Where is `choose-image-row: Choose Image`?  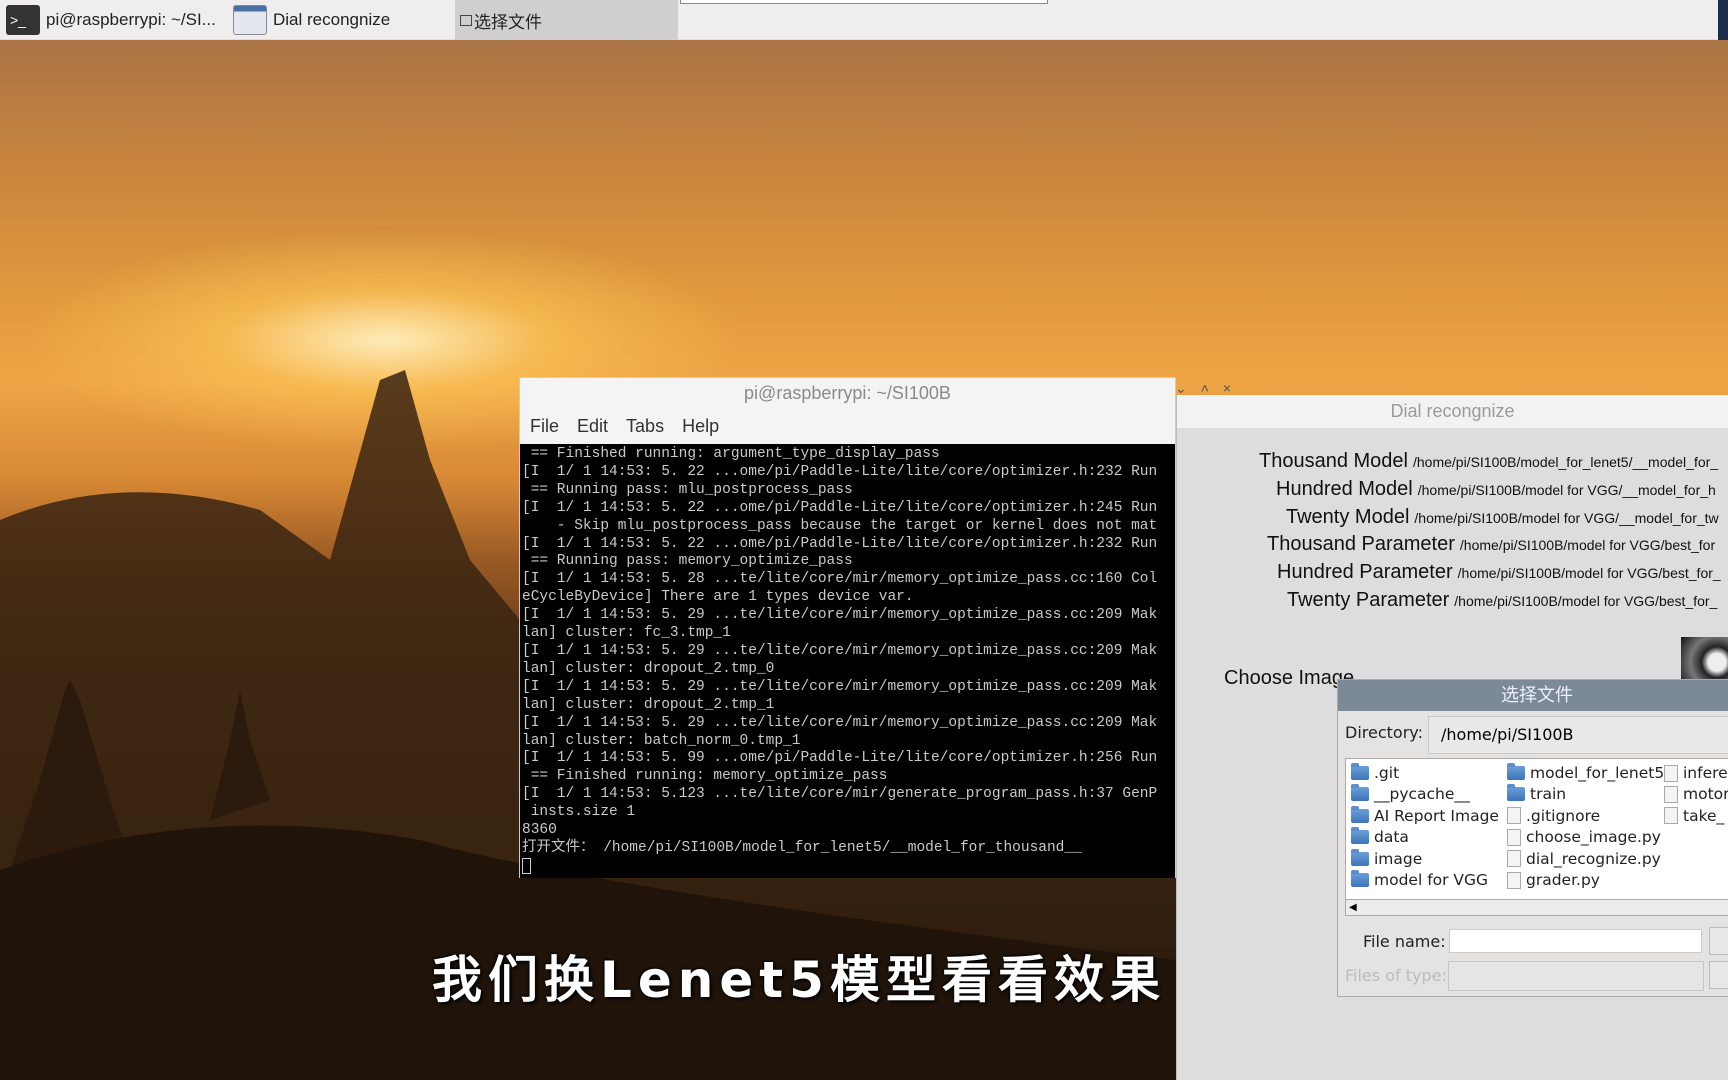 choose-image-row: Choose Image is located at coordinates (1289, 678).